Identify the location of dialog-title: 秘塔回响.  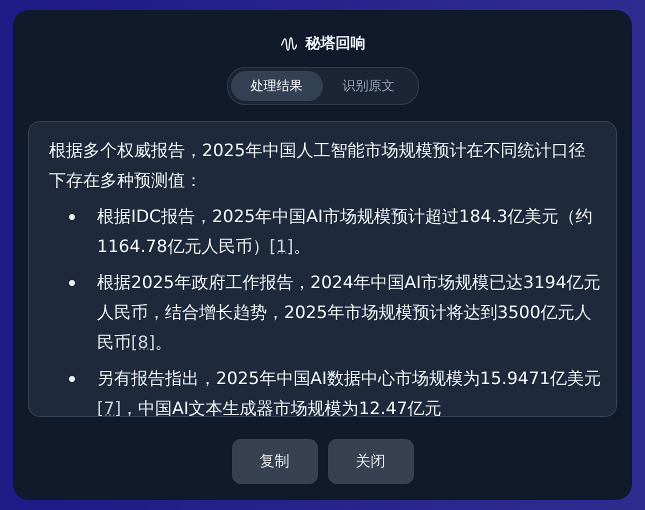
(336, 43).